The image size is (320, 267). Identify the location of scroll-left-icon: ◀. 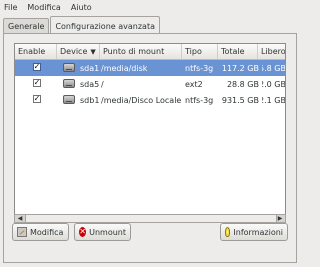
(20, 218).